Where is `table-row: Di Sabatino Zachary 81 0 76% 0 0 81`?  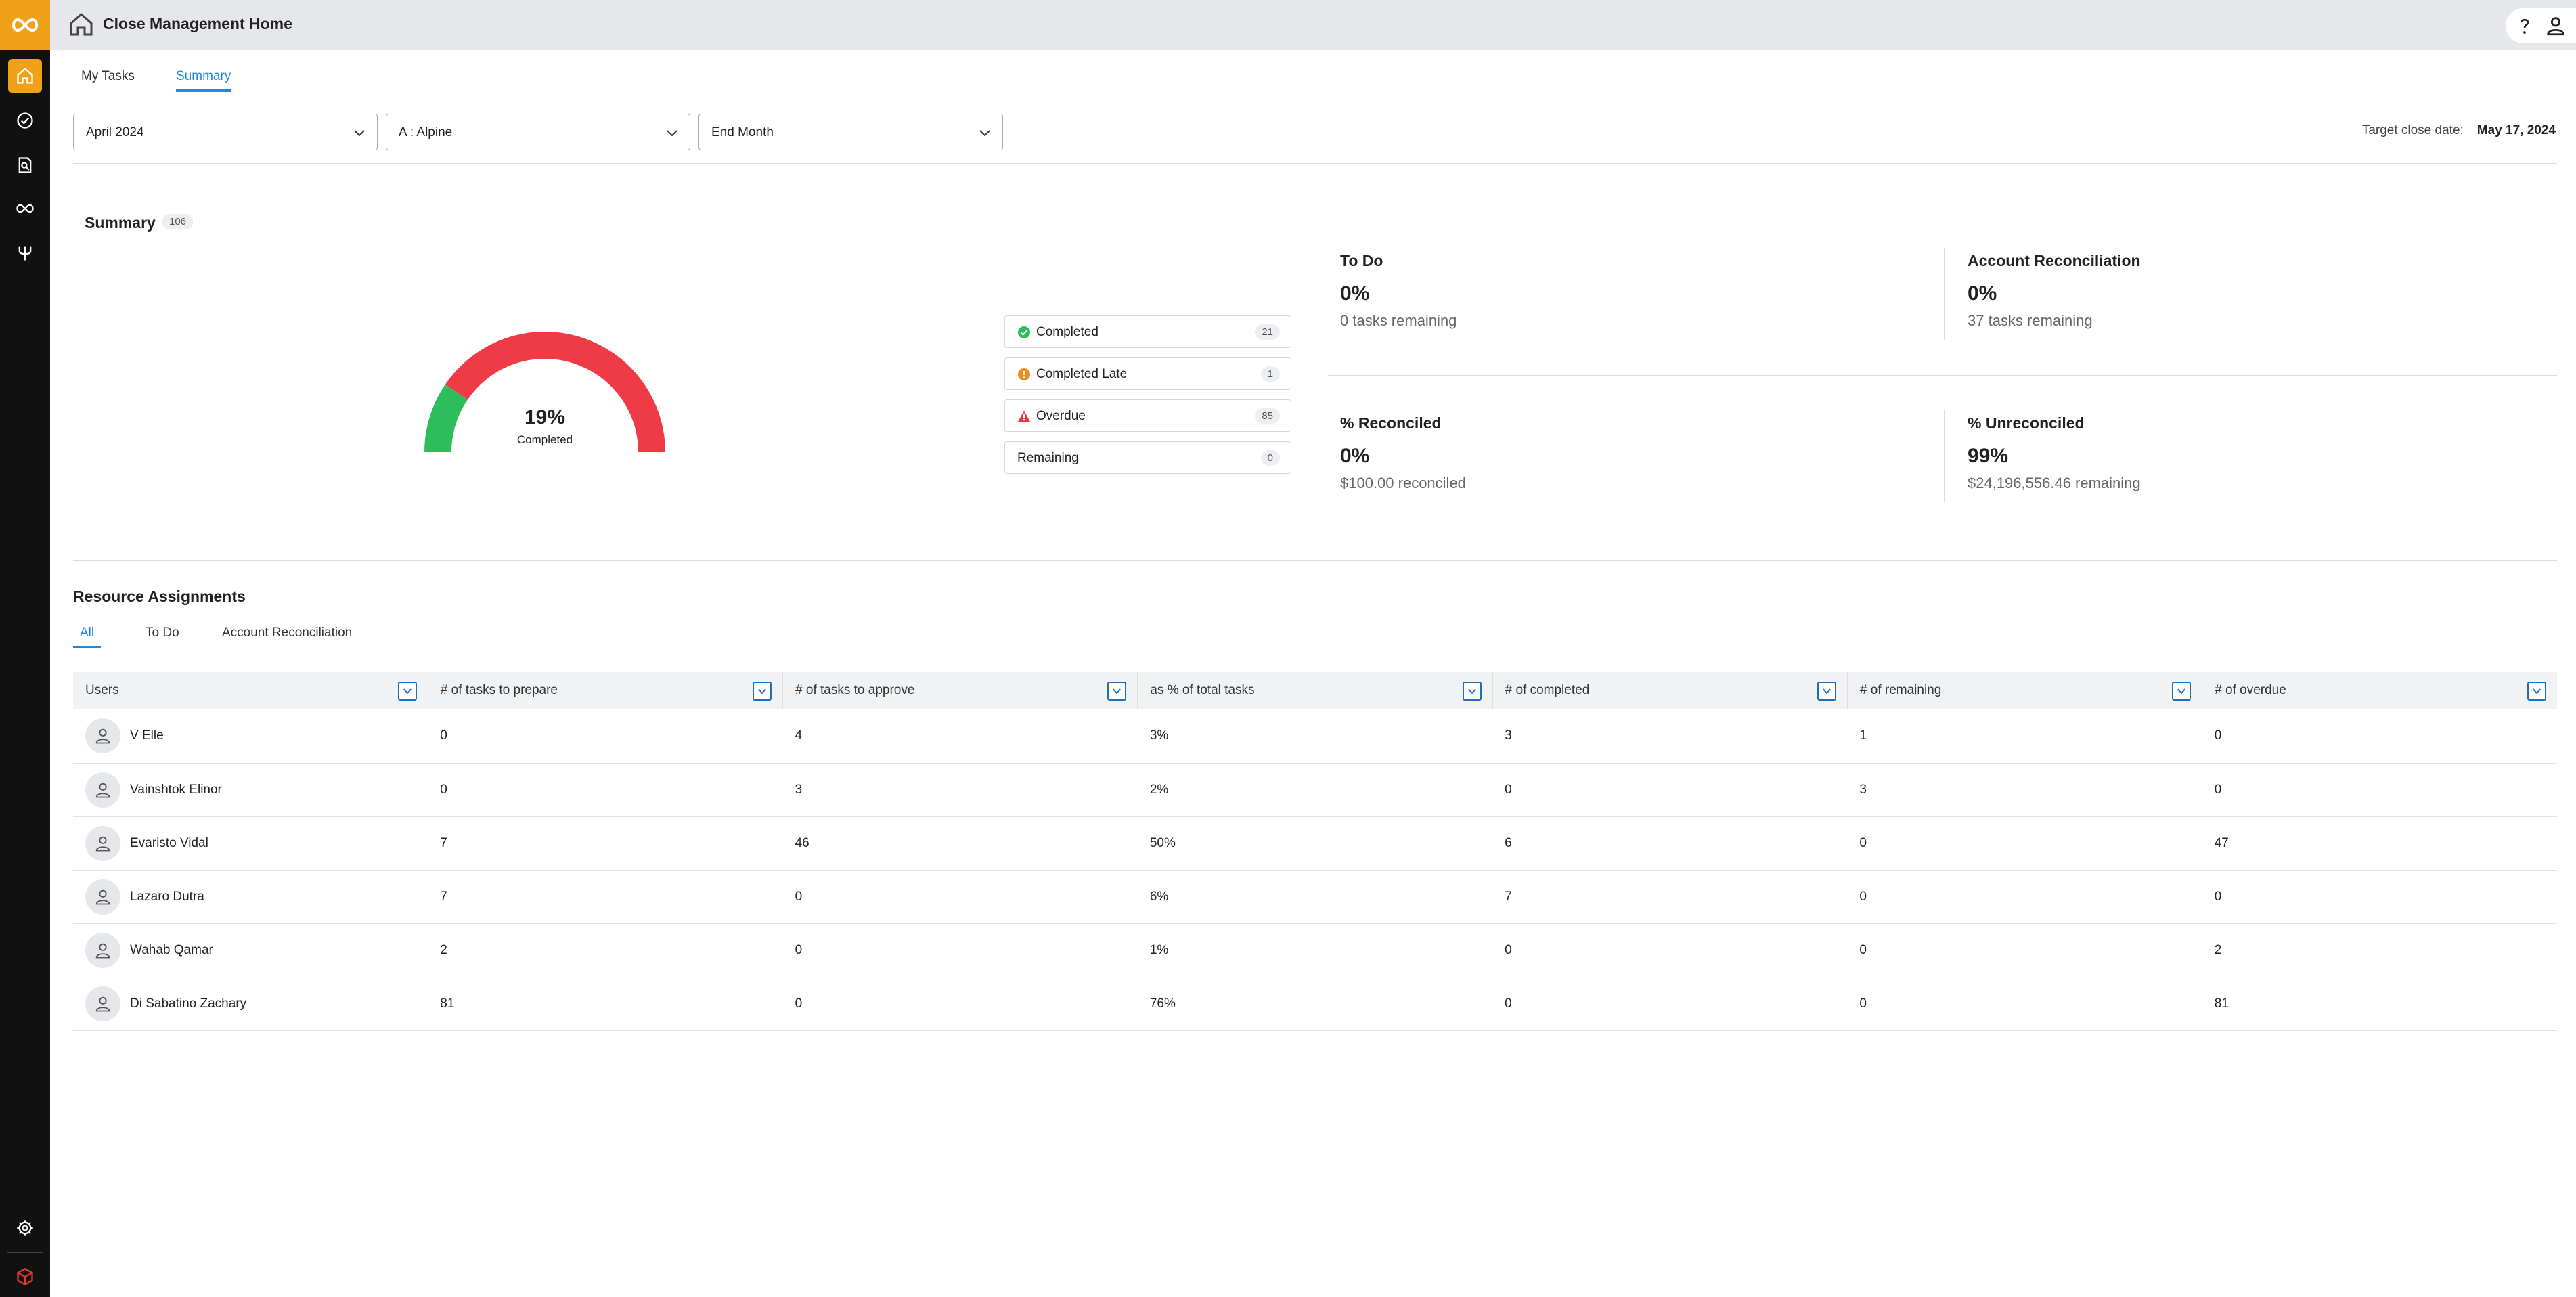
table-row: Di Sabatino Zachary 81 0 76% 0 0 81 is located at coordinates (1315, 1004).